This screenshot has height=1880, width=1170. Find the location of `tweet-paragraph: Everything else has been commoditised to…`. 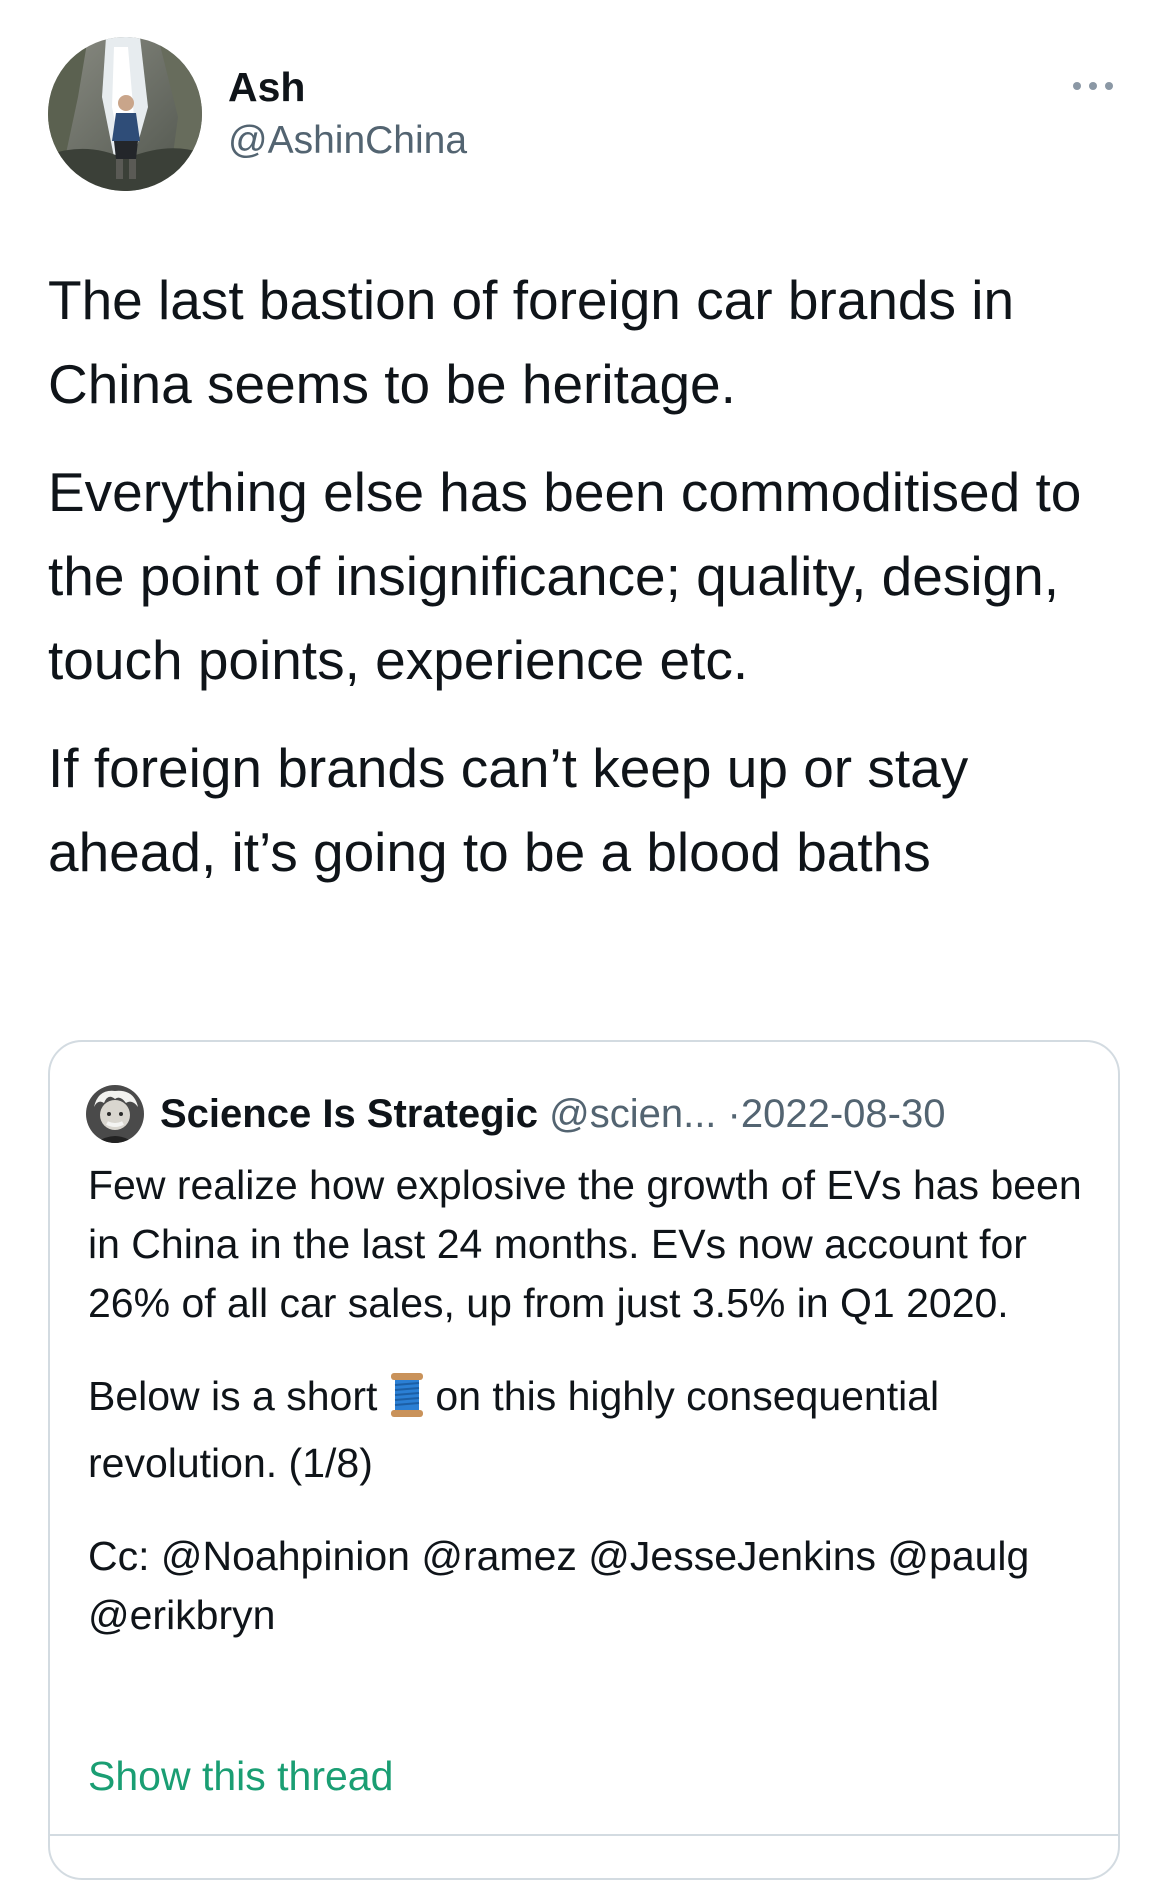

tweet-paragraph: Everything else has been commoditised to… is located at coordinates (565, 576).